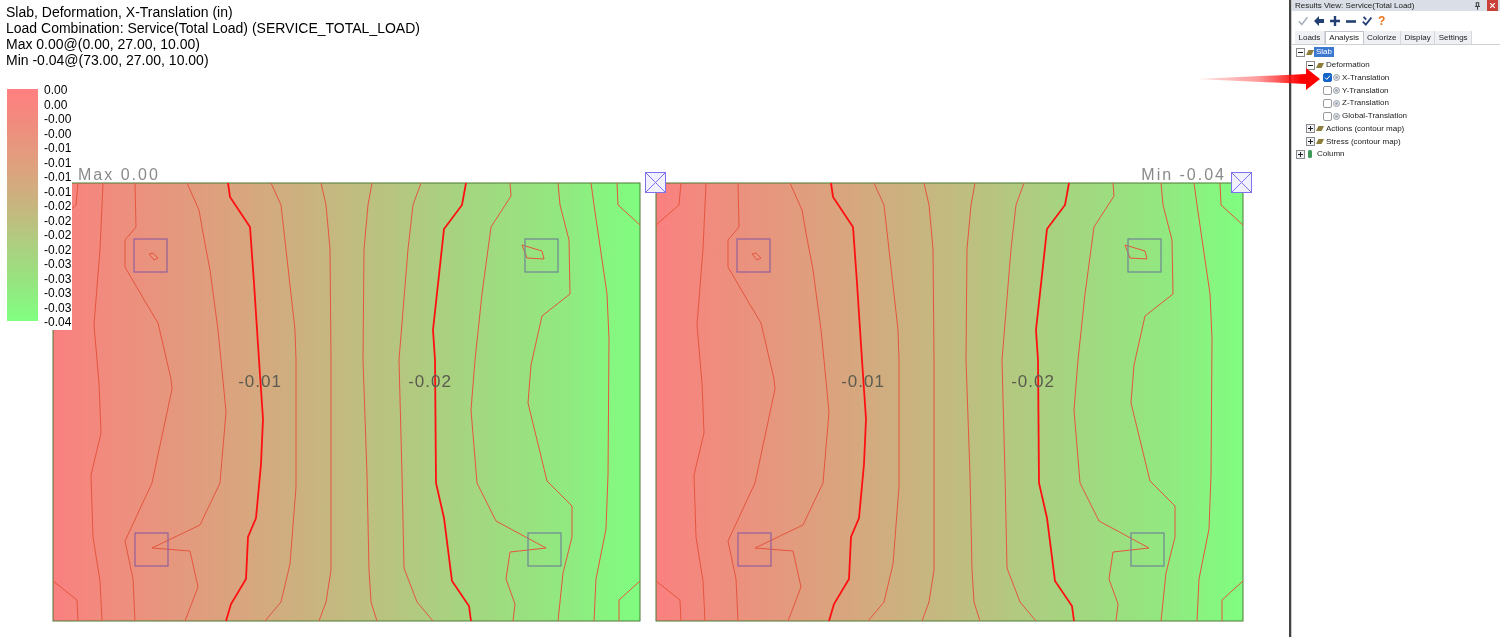 This screenshot has height=637, width=1500. I want to click on tree-item: X-Translation, so click(1366, 77).